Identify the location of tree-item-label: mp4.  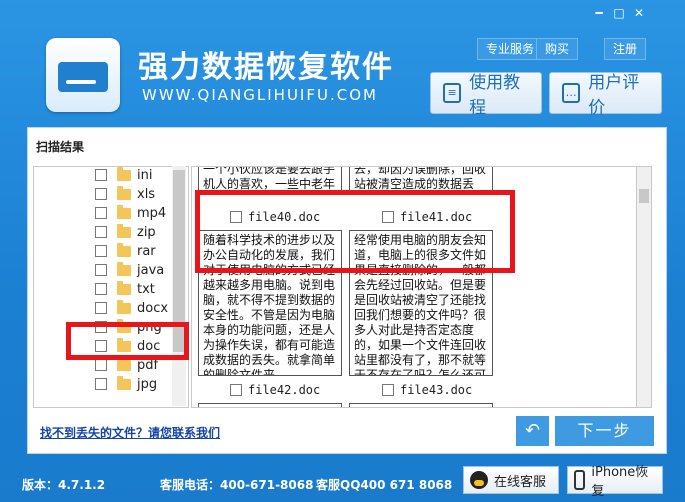
(152, 213).